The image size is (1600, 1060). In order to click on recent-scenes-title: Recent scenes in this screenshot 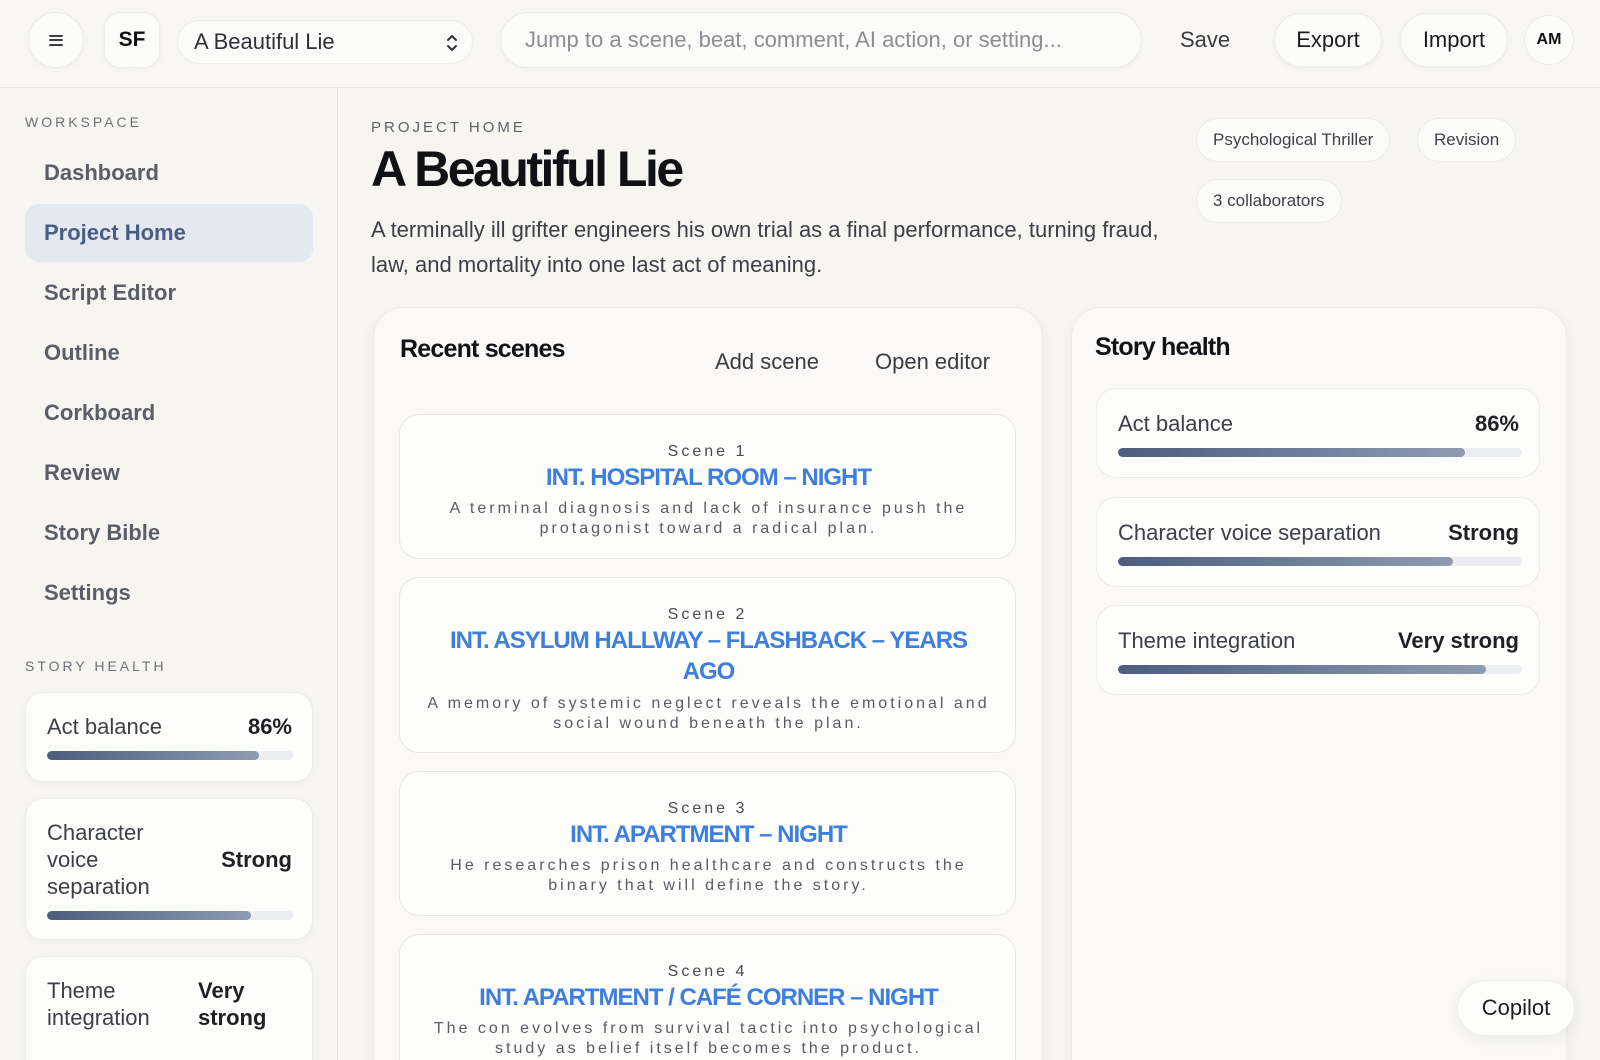, I will do `click(483, 349)`.